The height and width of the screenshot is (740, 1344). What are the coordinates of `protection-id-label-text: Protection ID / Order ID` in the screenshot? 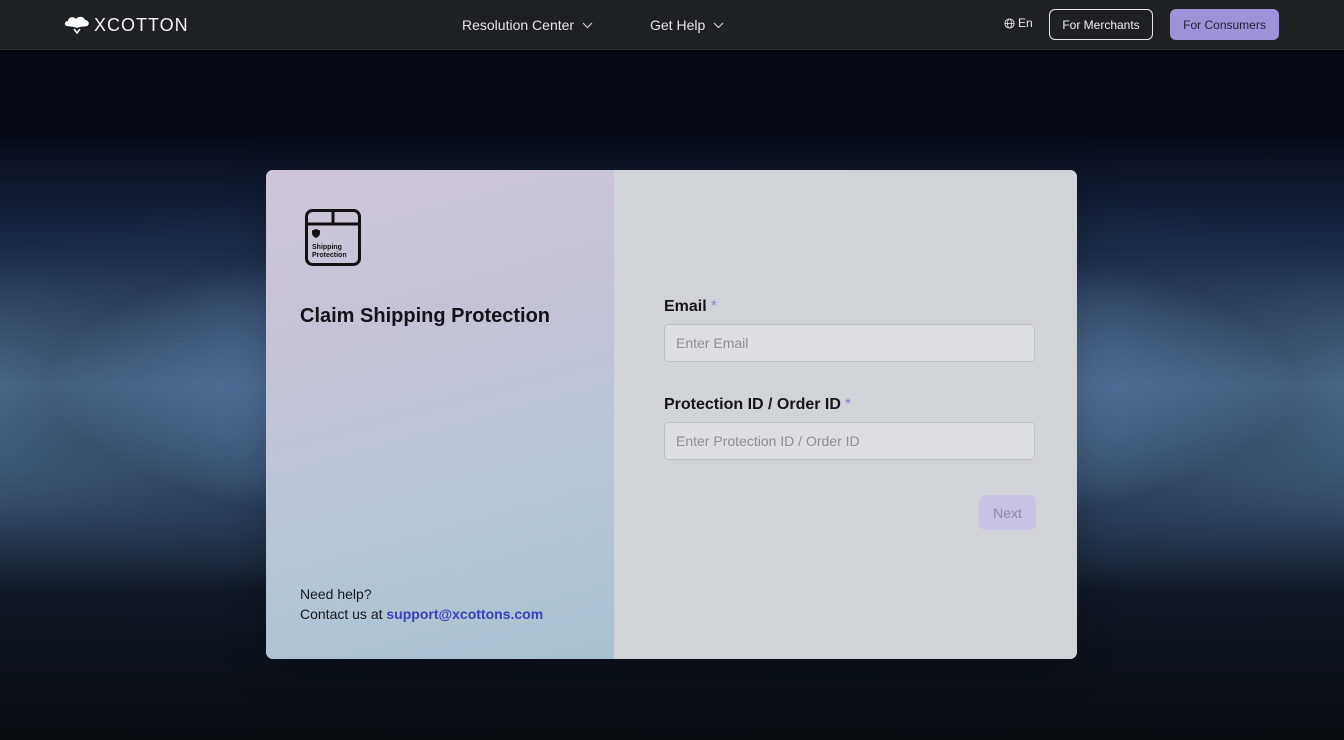 It's located at (752, 404).